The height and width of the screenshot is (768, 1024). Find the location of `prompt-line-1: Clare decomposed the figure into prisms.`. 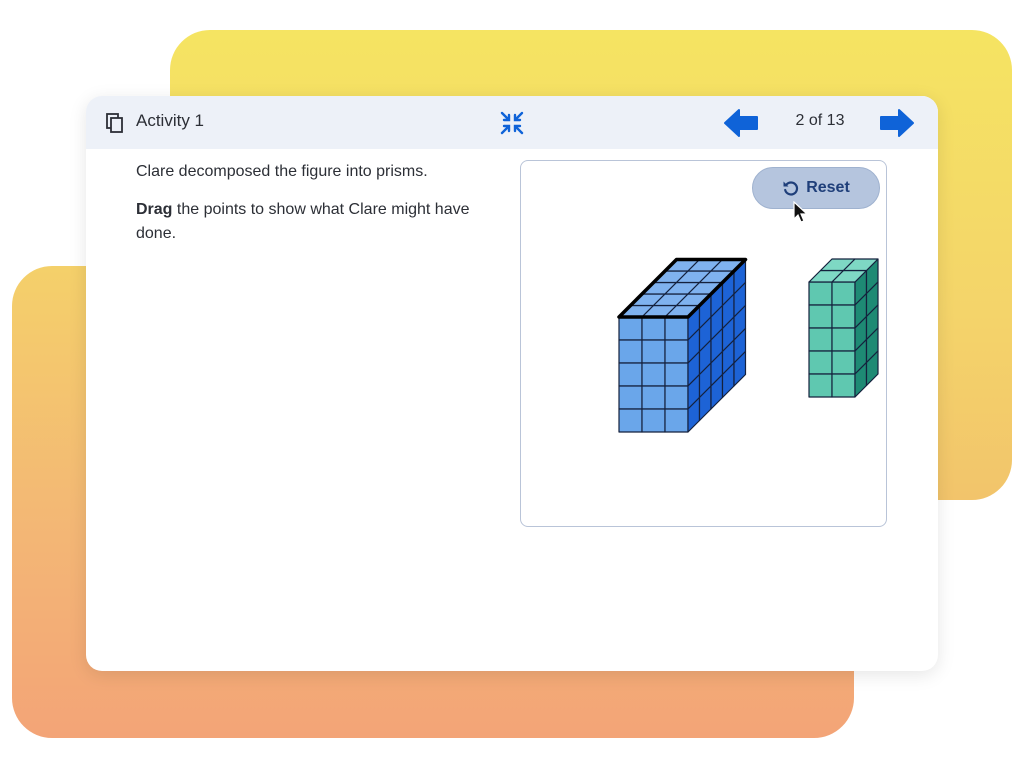

prompt-line-1: Clare decomposed the figure into prisms. is located at coordinates (282, 171).